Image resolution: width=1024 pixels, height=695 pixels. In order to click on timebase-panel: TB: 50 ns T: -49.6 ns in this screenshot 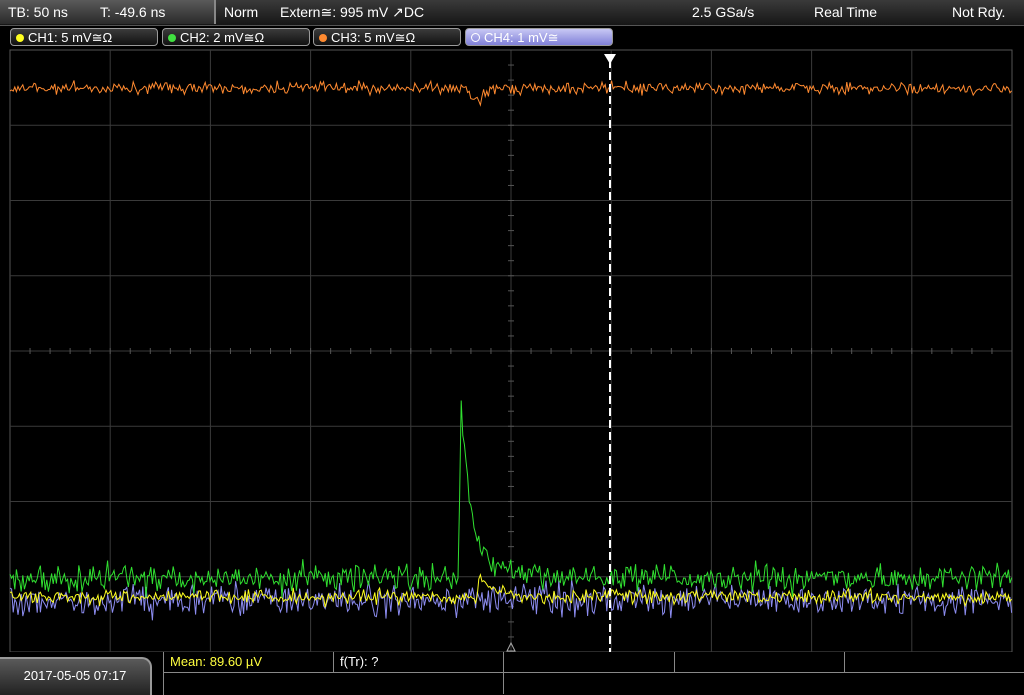, I will do `click(108, 12)`.